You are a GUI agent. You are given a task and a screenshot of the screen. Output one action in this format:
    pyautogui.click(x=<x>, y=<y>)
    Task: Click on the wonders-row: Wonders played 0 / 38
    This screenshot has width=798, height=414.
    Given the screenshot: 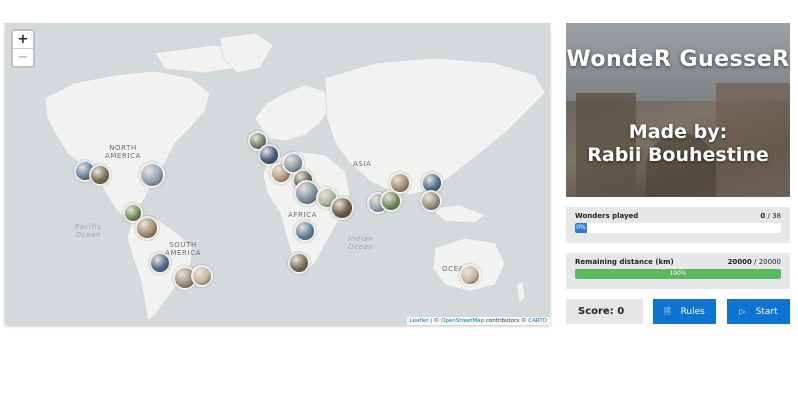 What is the action you would take?
    pyautogui.click(x=678, y=216)
    